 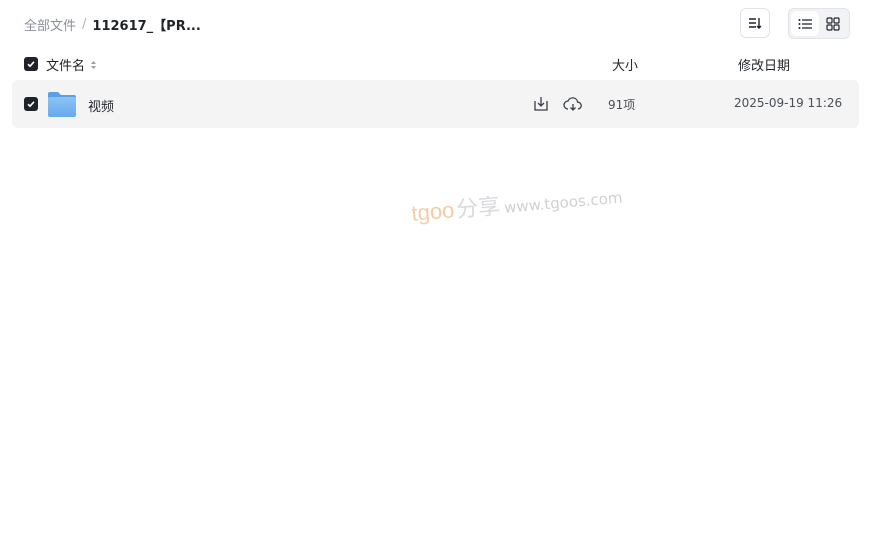 I want to click on row-checkbox, so click(x=31, y=104).